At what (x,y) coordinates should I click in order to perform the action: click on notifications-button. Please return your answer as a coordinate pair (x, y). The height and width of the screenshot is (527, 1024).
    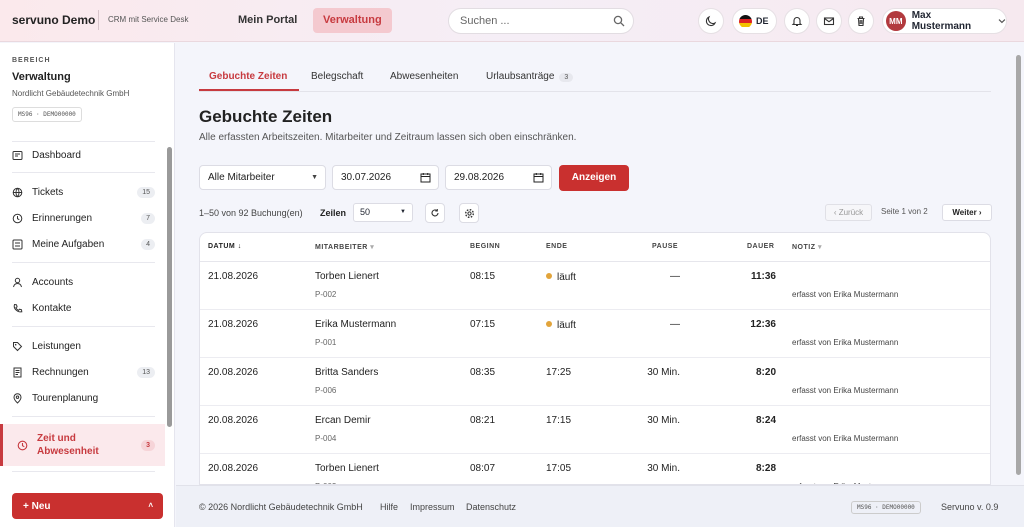
    Looking at the image, I should click on (797, 21).